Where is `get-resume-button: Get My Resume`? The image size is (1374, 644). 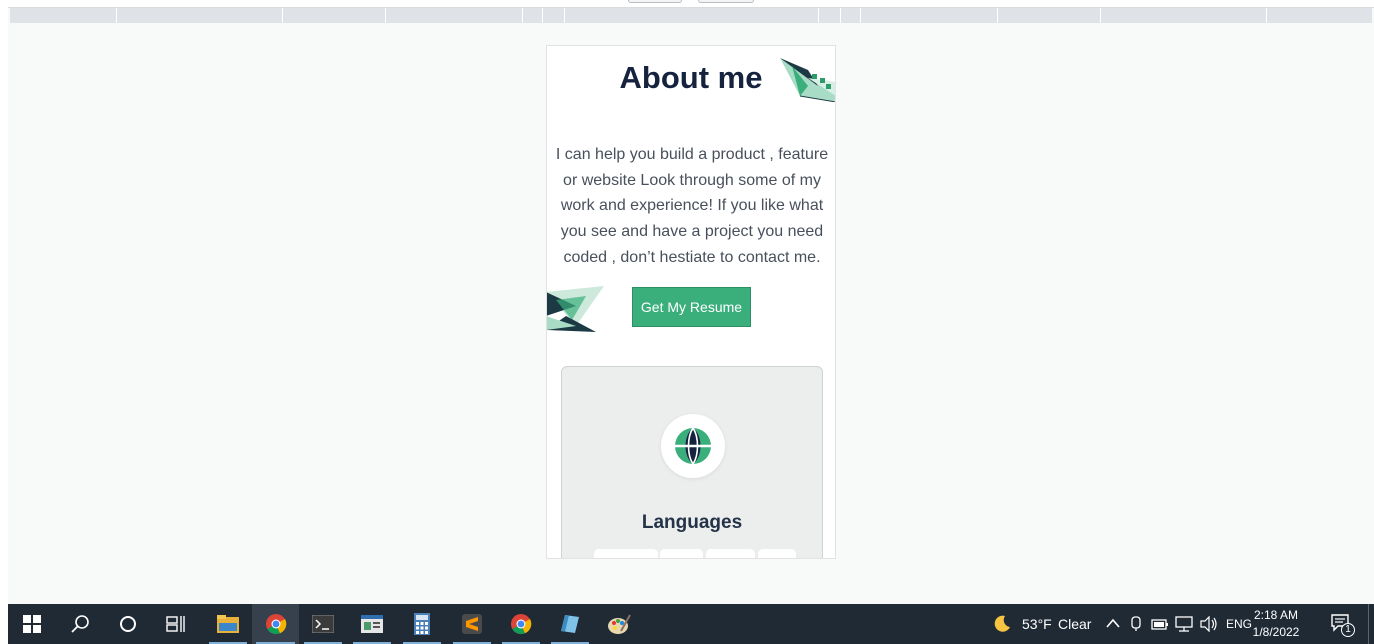
get-resume-button: Get My Resume is located at coordinates (691, 307).